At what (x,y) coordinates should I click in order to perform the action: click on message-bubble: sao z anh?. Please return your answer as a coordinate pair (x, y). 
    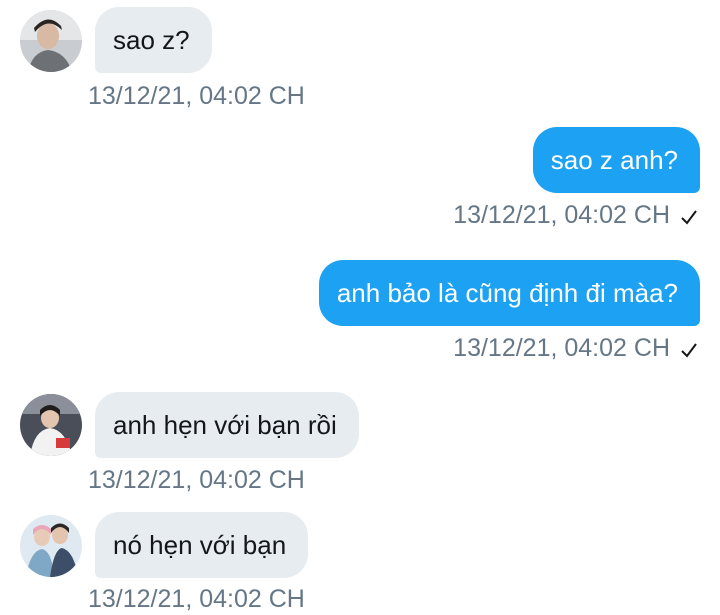
    Looking at the image, I should click on (616, 160).